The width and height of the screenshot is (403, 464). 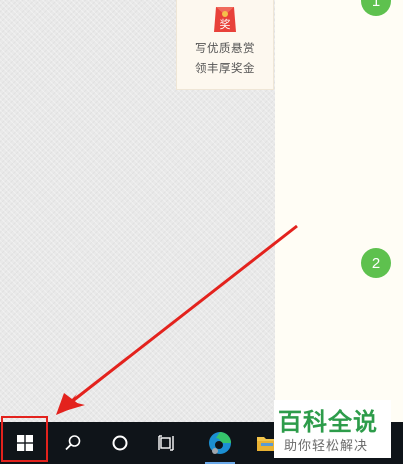 What do you see at coordinates (326, 446) in the screenshot?
I see `watermark-subtitle: 助你轻松解决` at bounding box center [326, 446].